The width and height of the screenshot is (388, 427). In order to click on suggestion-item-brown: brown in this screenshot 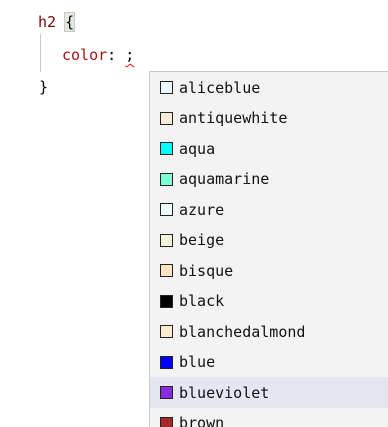, I will do `click(269, 417)`.